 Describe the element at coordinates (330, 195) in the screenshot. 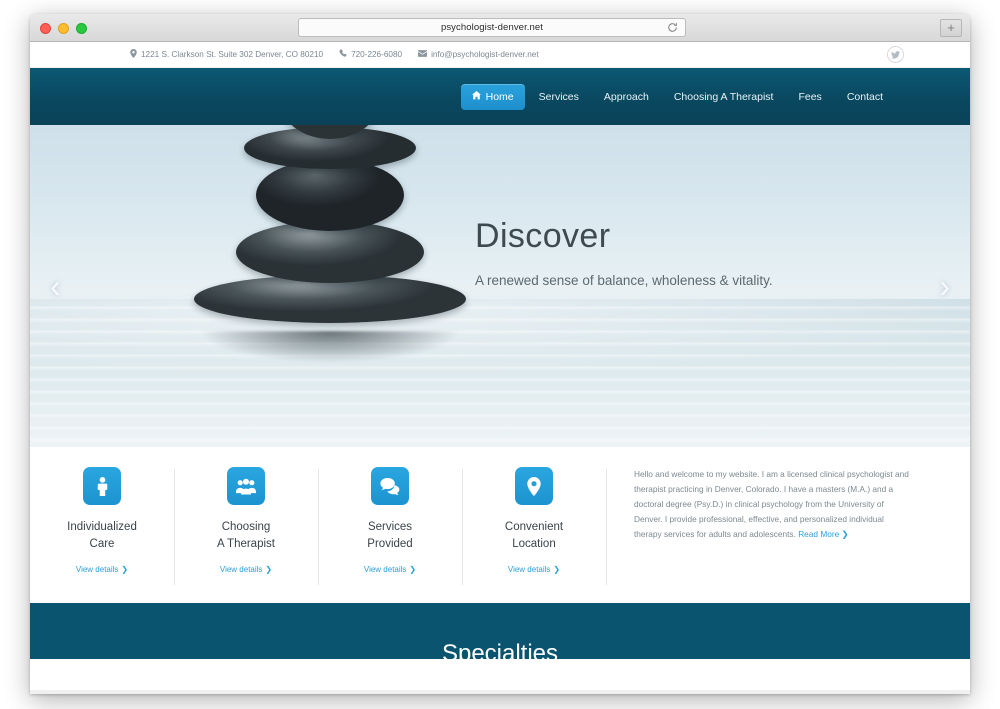

I see `stone-third` at that location.